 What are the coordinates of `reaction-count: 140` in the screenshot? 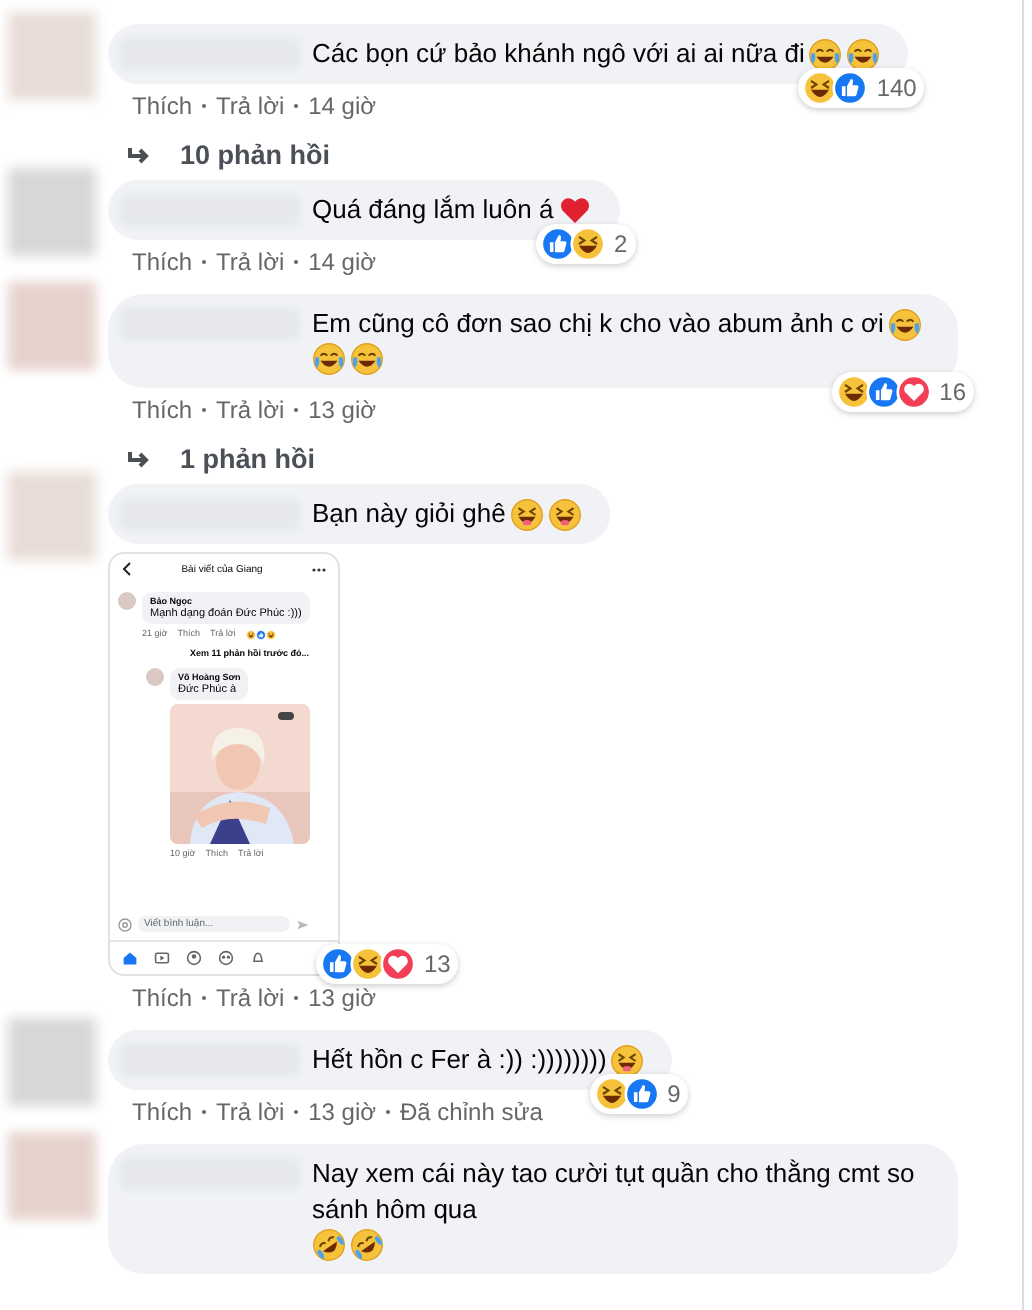 It's located at (861, 88).